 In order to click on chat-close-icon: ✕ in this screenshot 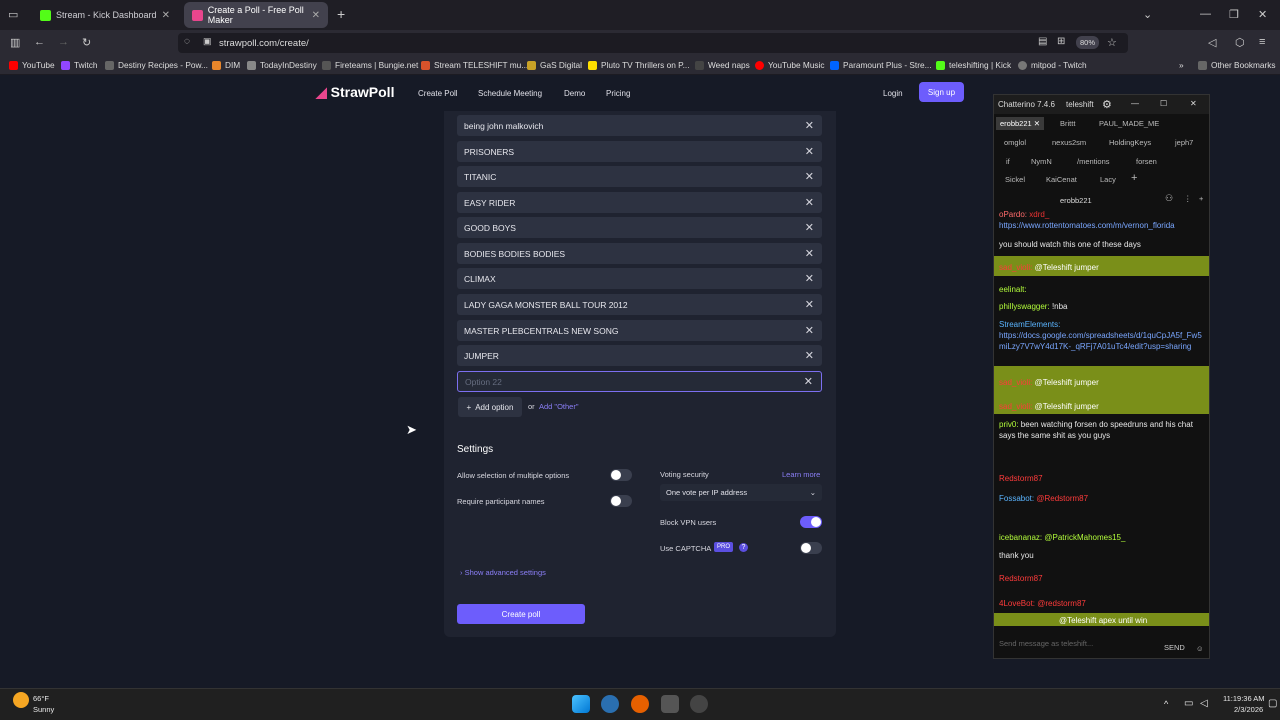, I will do `click(1193, 103)`.